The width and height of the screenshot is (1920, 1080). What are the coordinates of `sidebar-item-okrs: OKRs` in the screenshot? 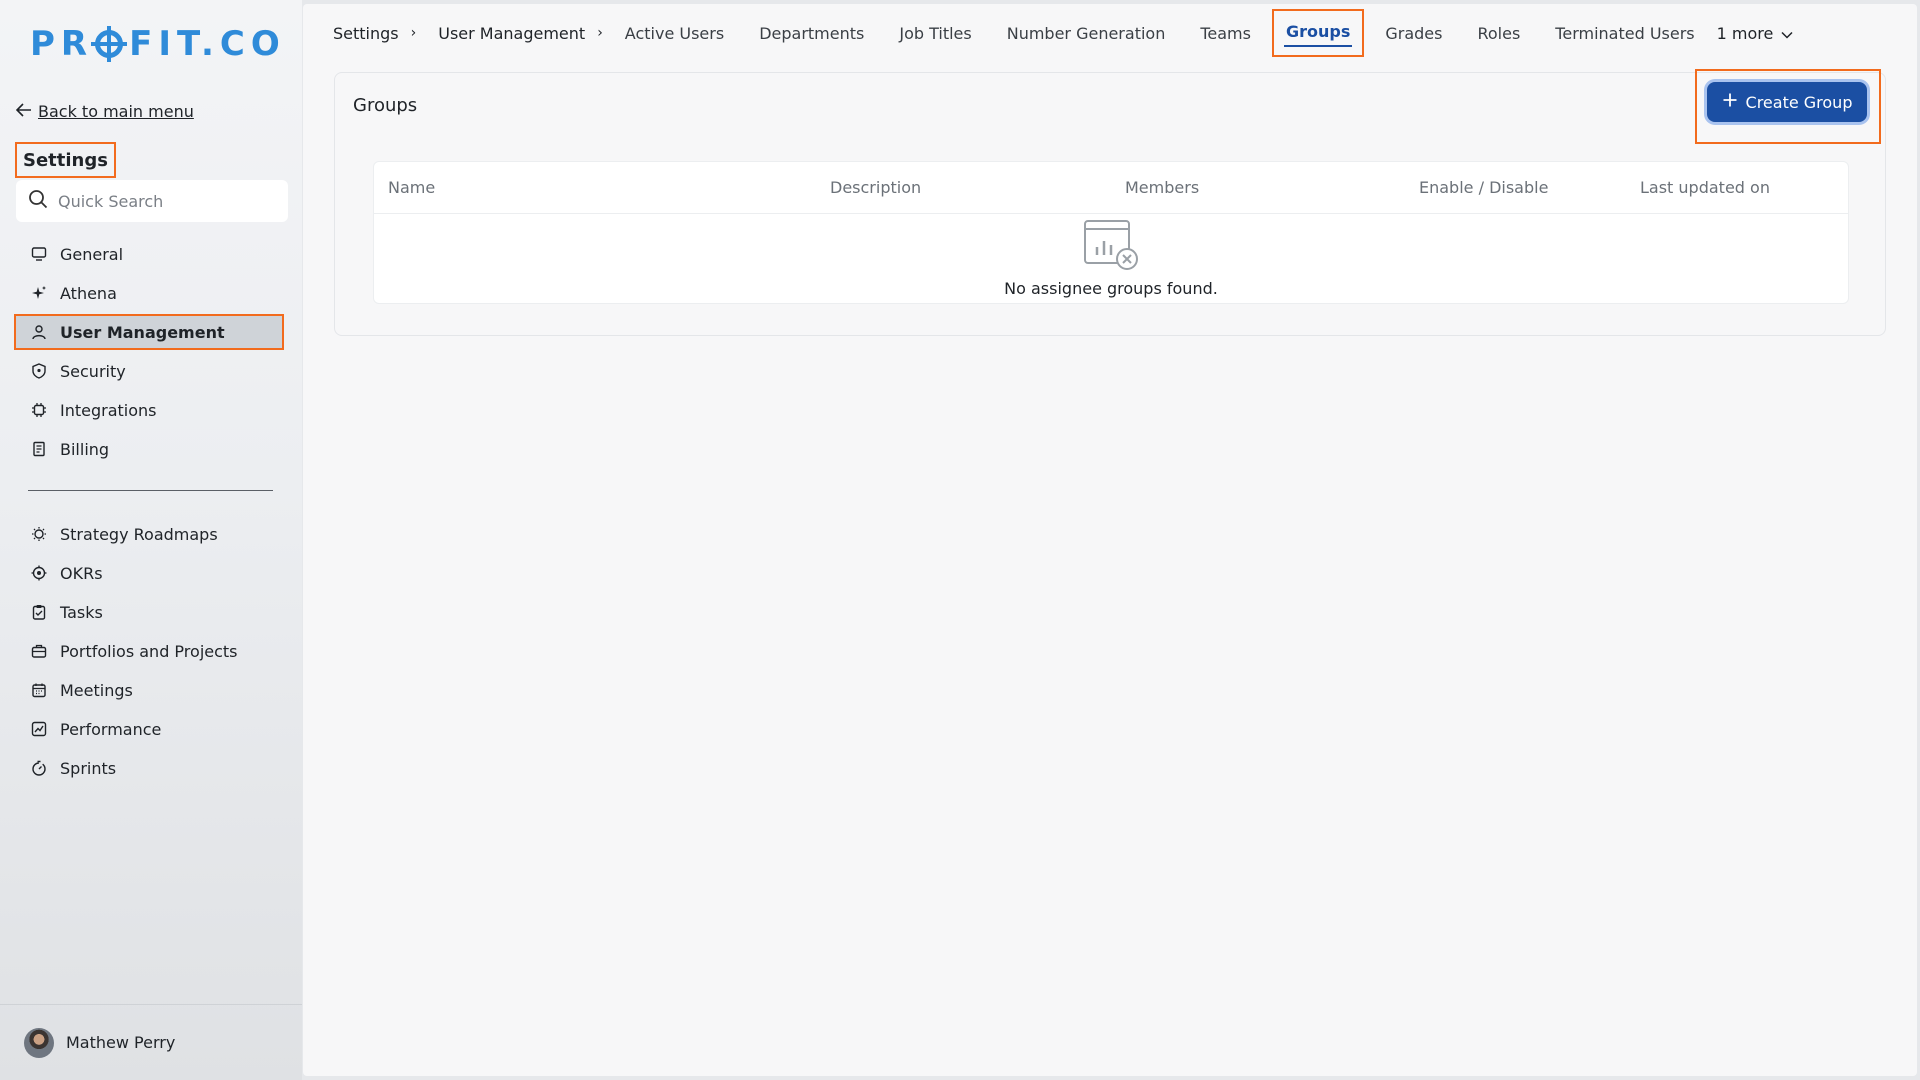 It's located at (149, 573).